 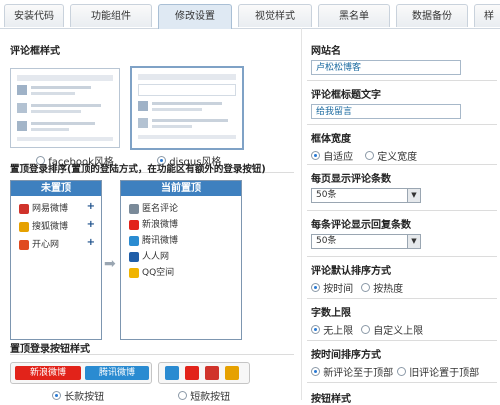 I want to click on renren-icon, so click(x=134, y=256).